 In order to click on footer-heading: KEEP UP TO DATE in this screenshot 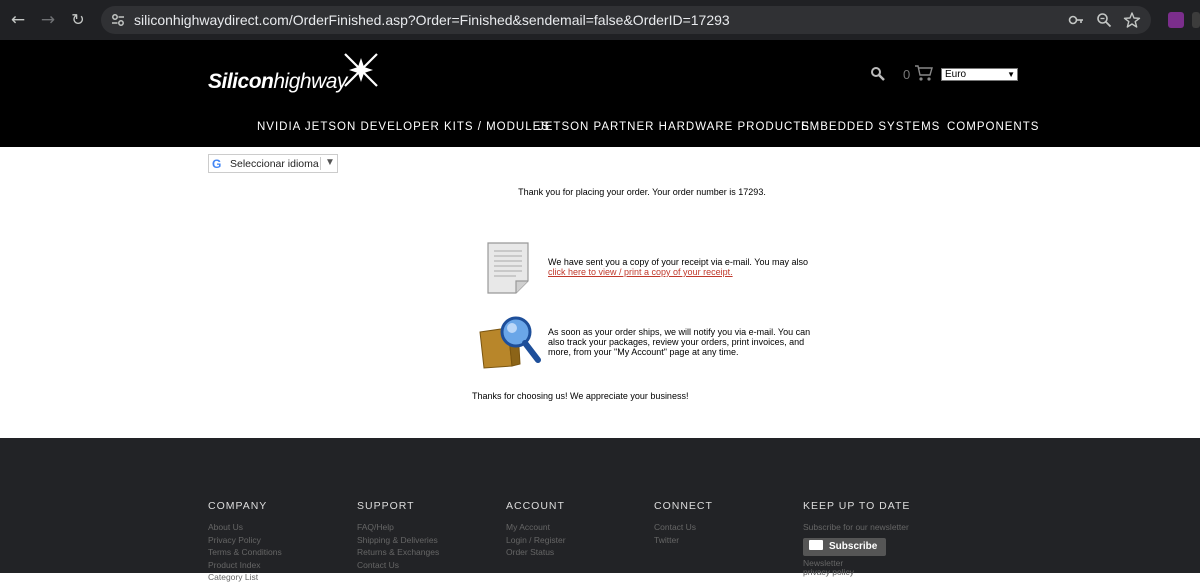, I will do `click(857, 506)`.